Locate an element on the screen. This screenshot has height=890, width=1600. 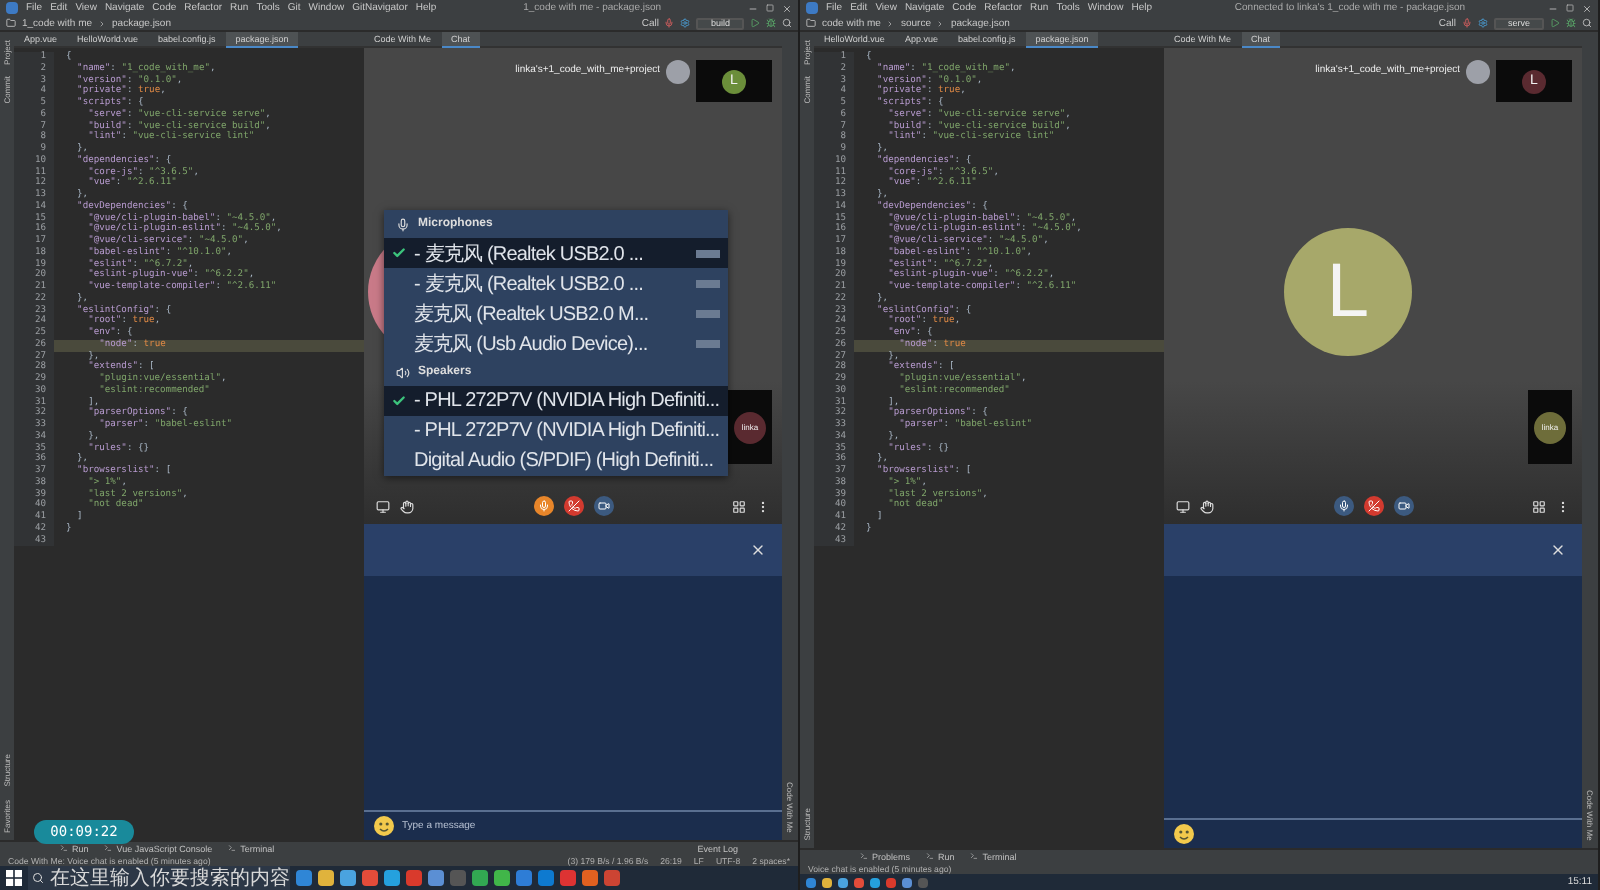
search-field: 在这里输入你要搜索的内容 is located at coordinates (159, 878).